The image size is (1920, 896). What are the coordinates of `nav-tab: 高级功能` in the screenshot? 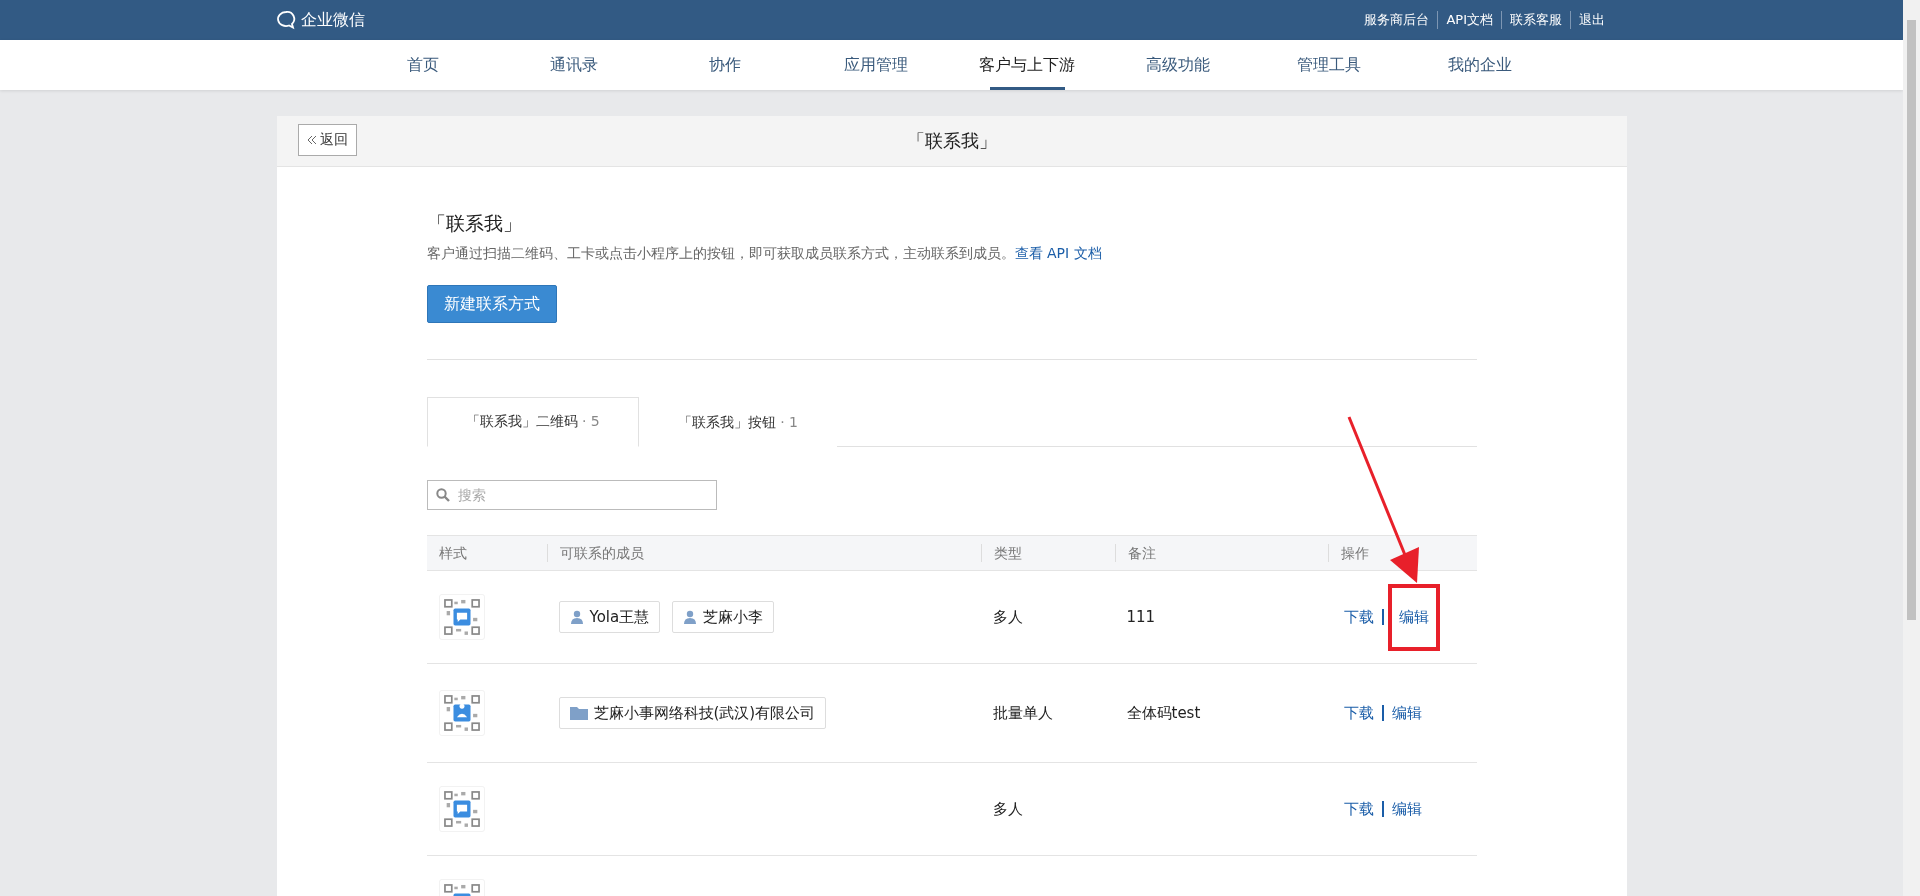 It's located at (1178, 65).